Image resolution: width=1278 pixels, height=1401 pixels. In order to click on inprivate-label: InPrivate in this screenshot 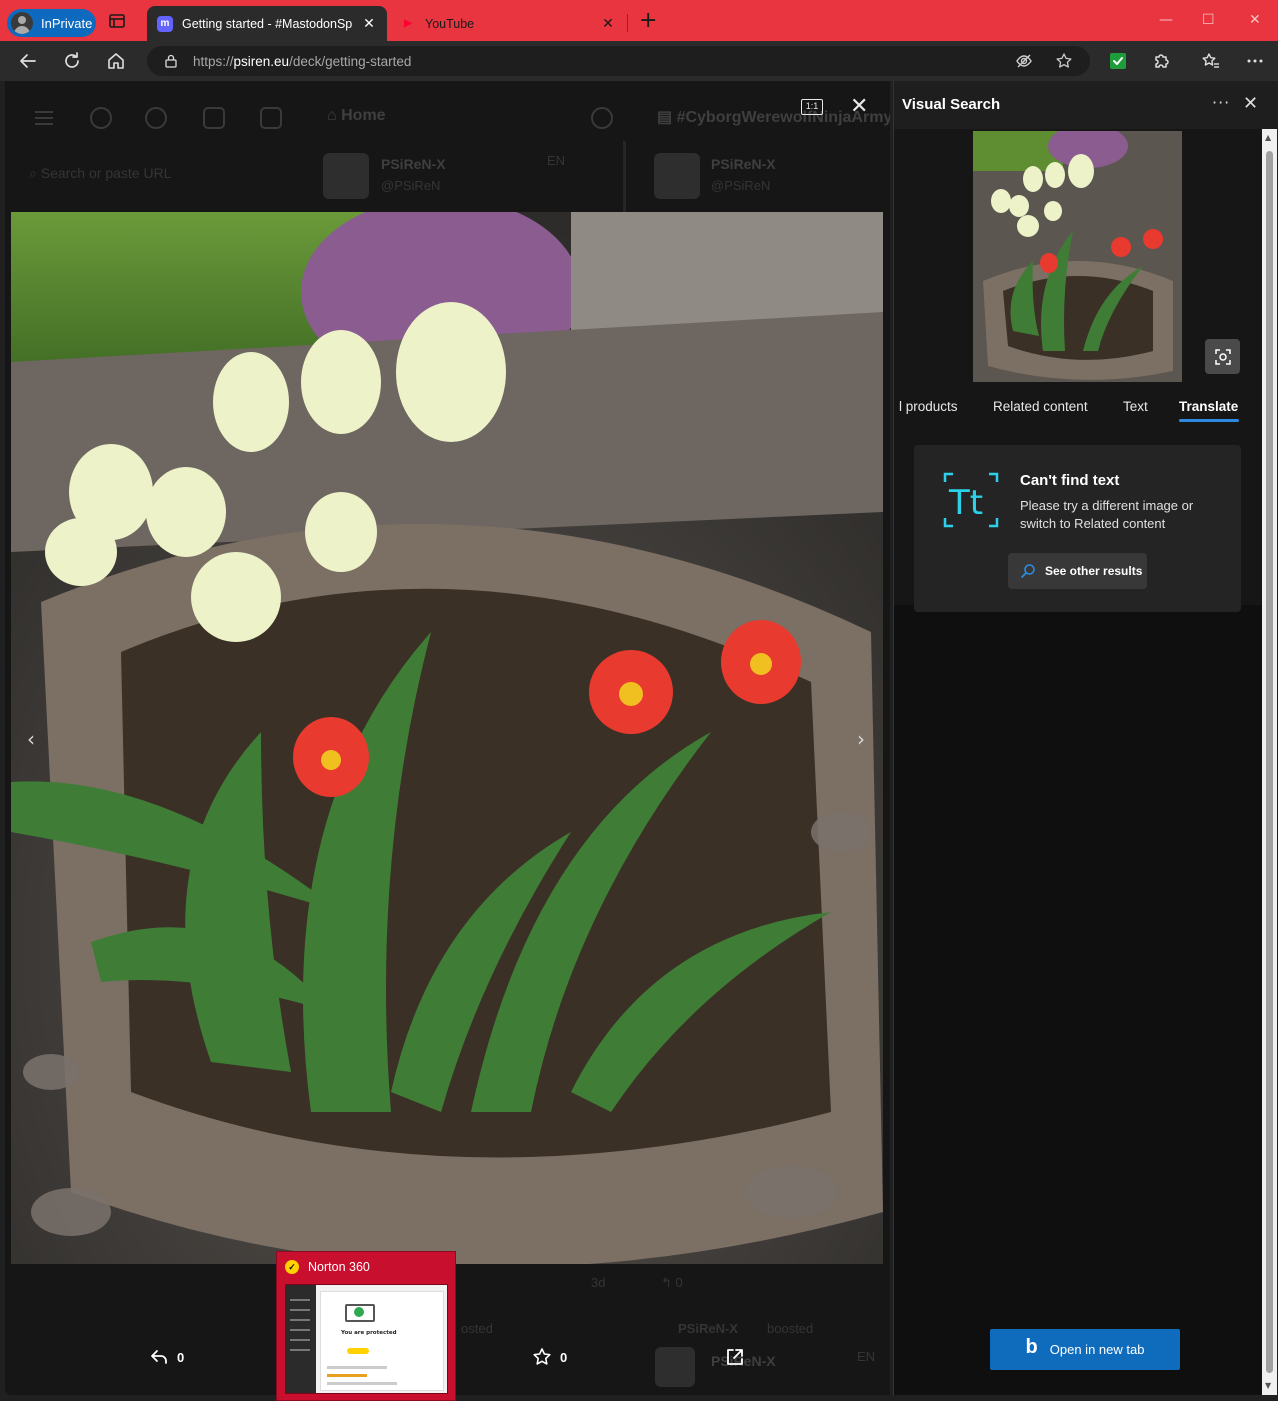, I will do `click(67, 23)`.